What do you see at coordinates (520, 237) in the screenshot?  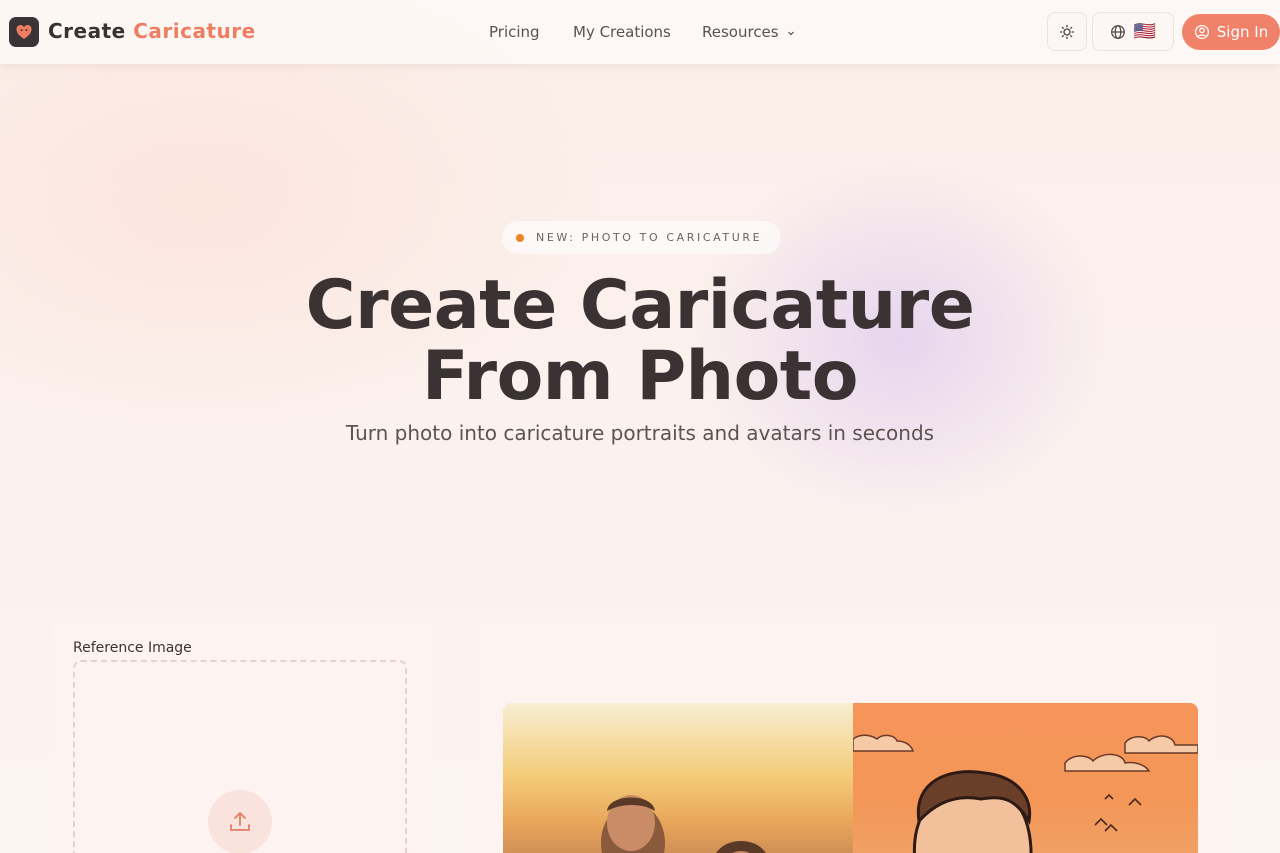 I see `badge-dot` at bounding box center [520, 237].